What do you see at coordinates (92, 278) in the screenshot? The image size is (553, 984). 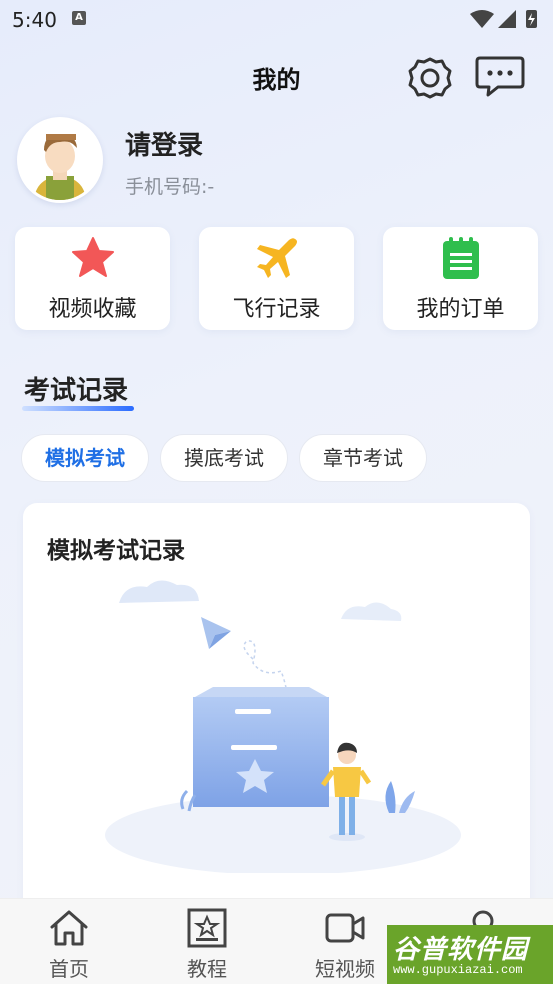 I see `video-favorites-card: 视频收藏` at bounding box center [92, 278].